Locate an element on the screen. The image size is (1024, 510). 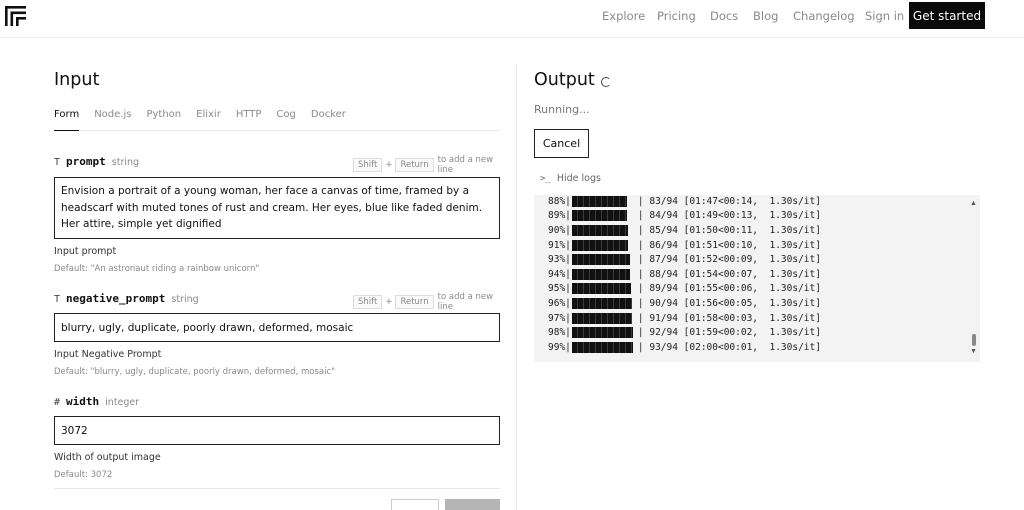
number-type-icon: # is located at coordinates (57, 402).